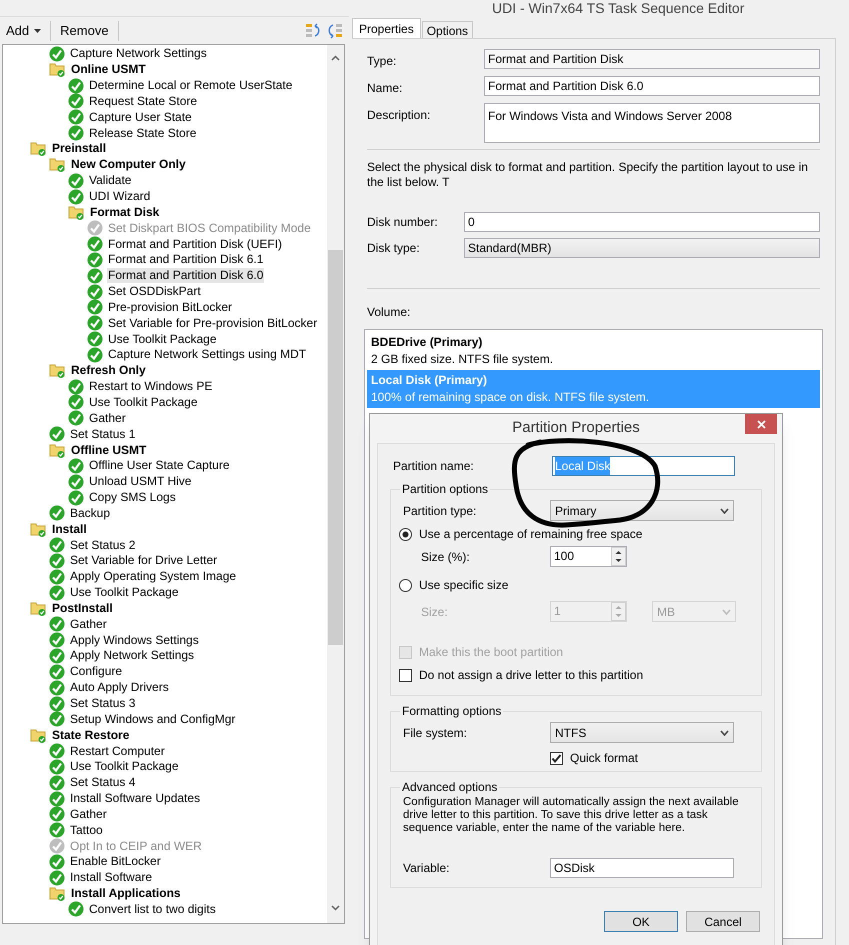  What do you see at coordinates (642, 222) in the screenshot?
I see `input-field: 0` at bounding box center [642, 222].